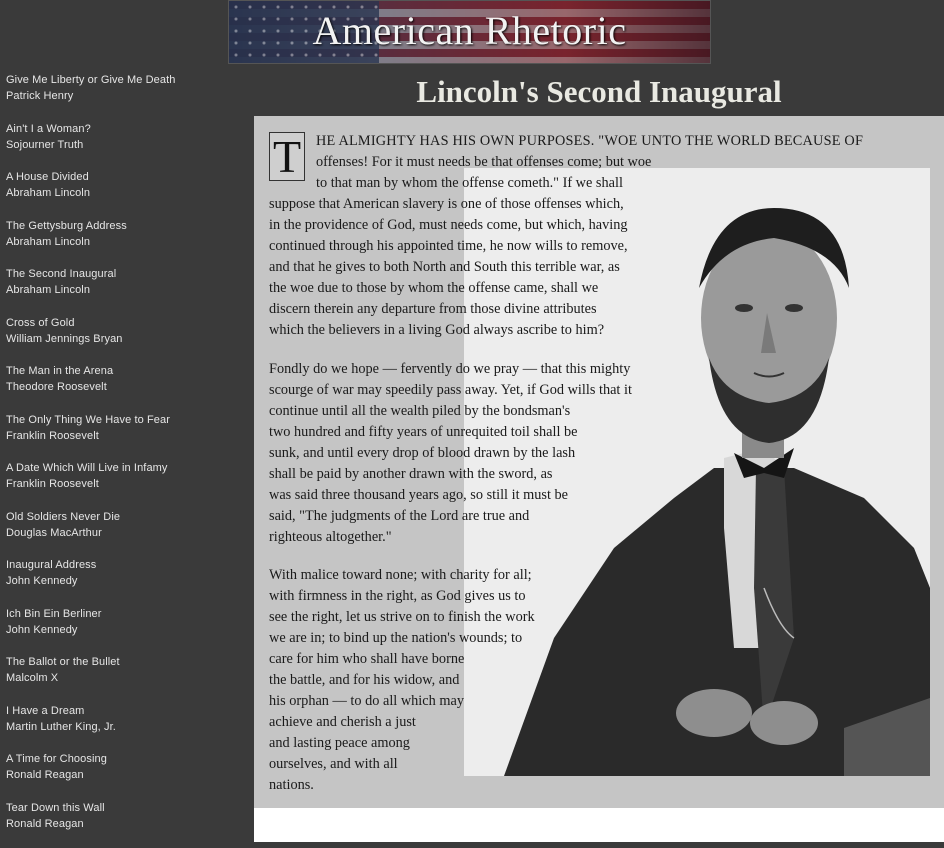 The image size is (944, 848). Describe the element at coordinates (126, 371) in the screenshot. I see `nav-item-title: The Man in the Arena` at that location.